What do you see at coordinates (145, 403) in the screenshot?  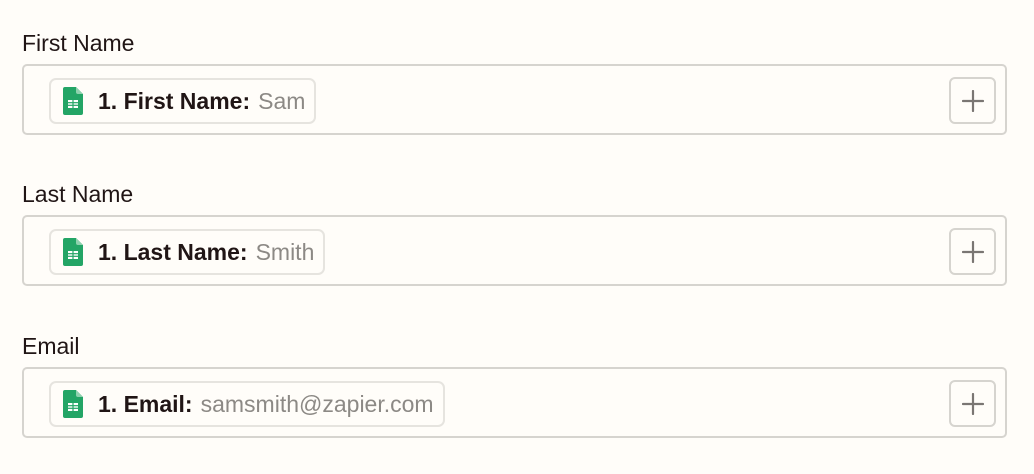 I see `pill-key: 1. Email:` at bounding box center [145, 403].